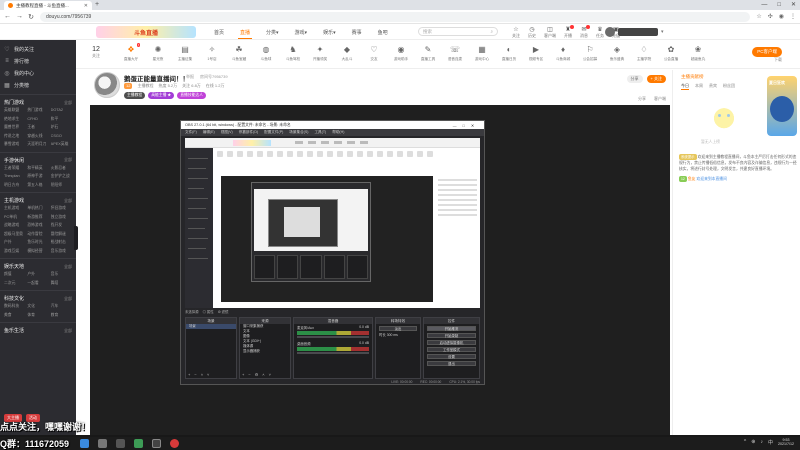  I want to click on search-icon: ⌕, so click(491, 31).